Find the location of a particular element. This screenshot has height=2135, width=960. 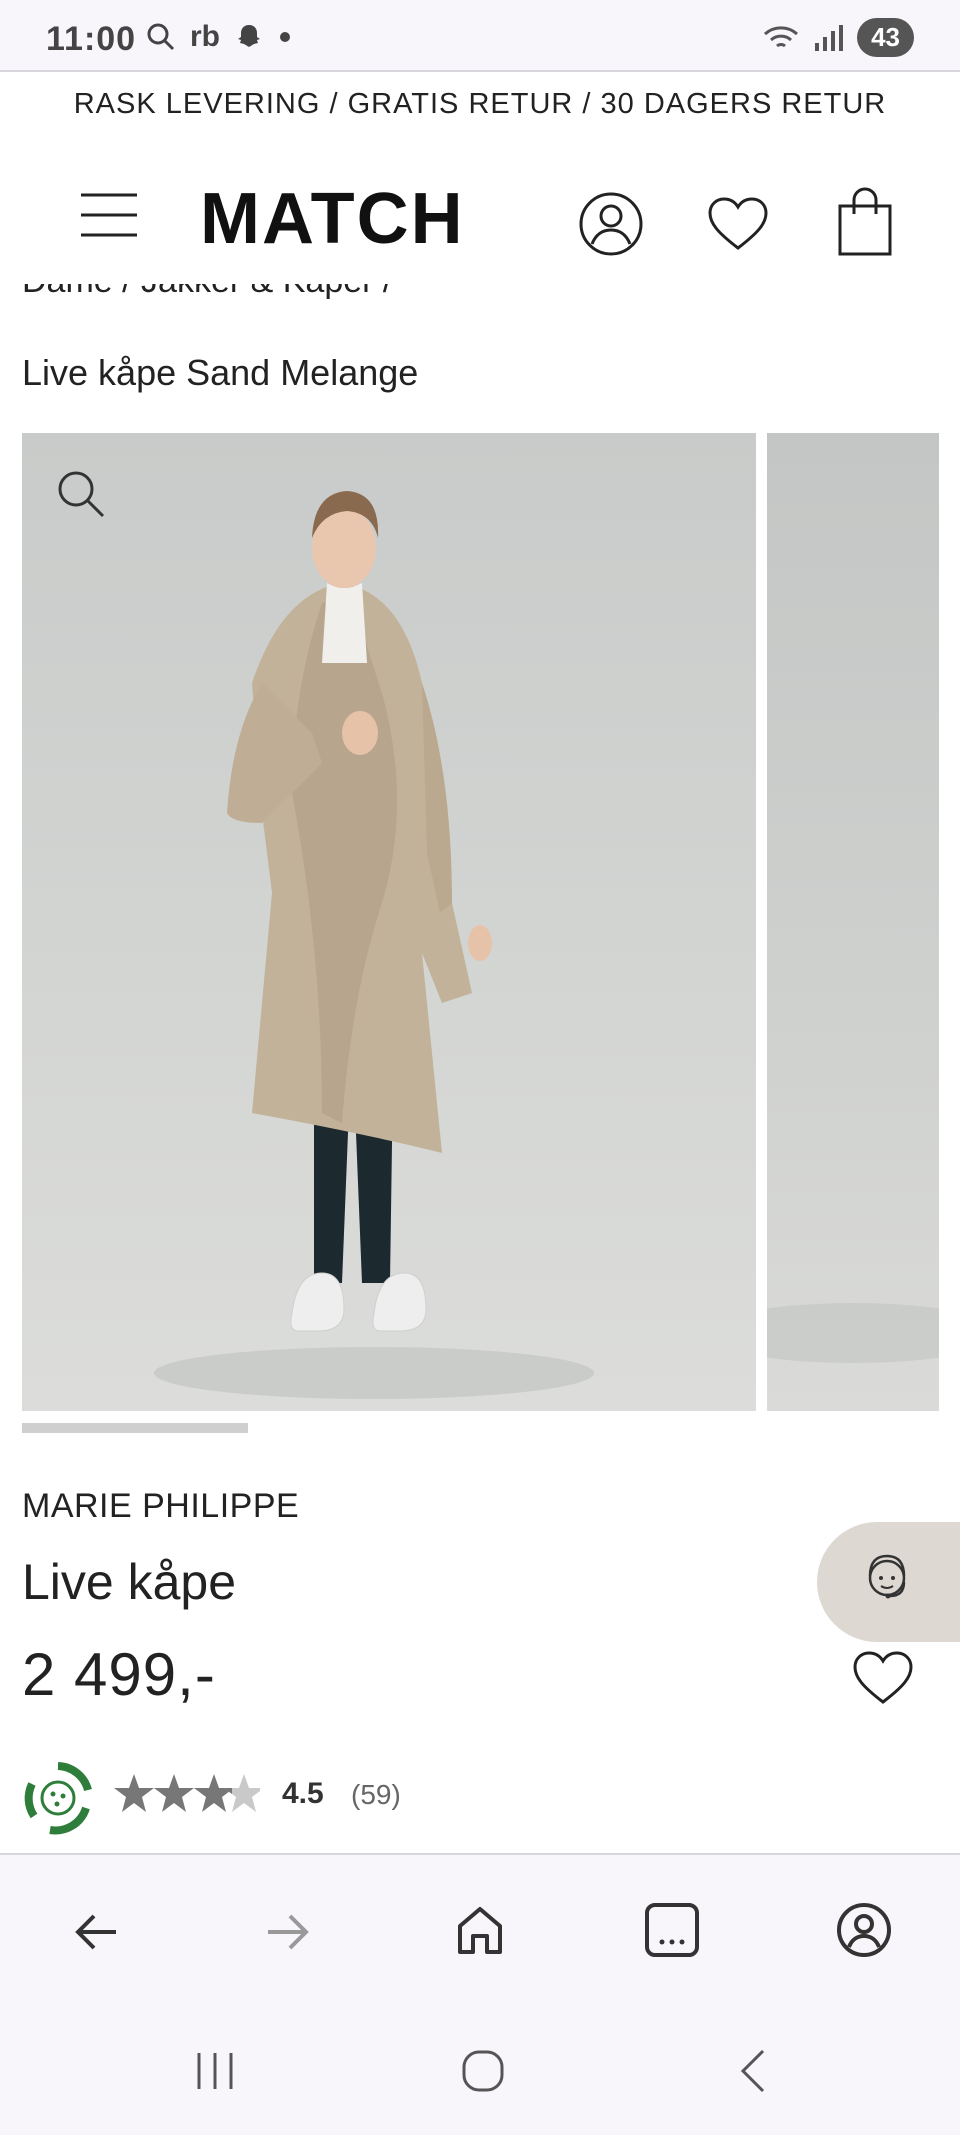

system-back-button is located at coordinates (753, 2071).